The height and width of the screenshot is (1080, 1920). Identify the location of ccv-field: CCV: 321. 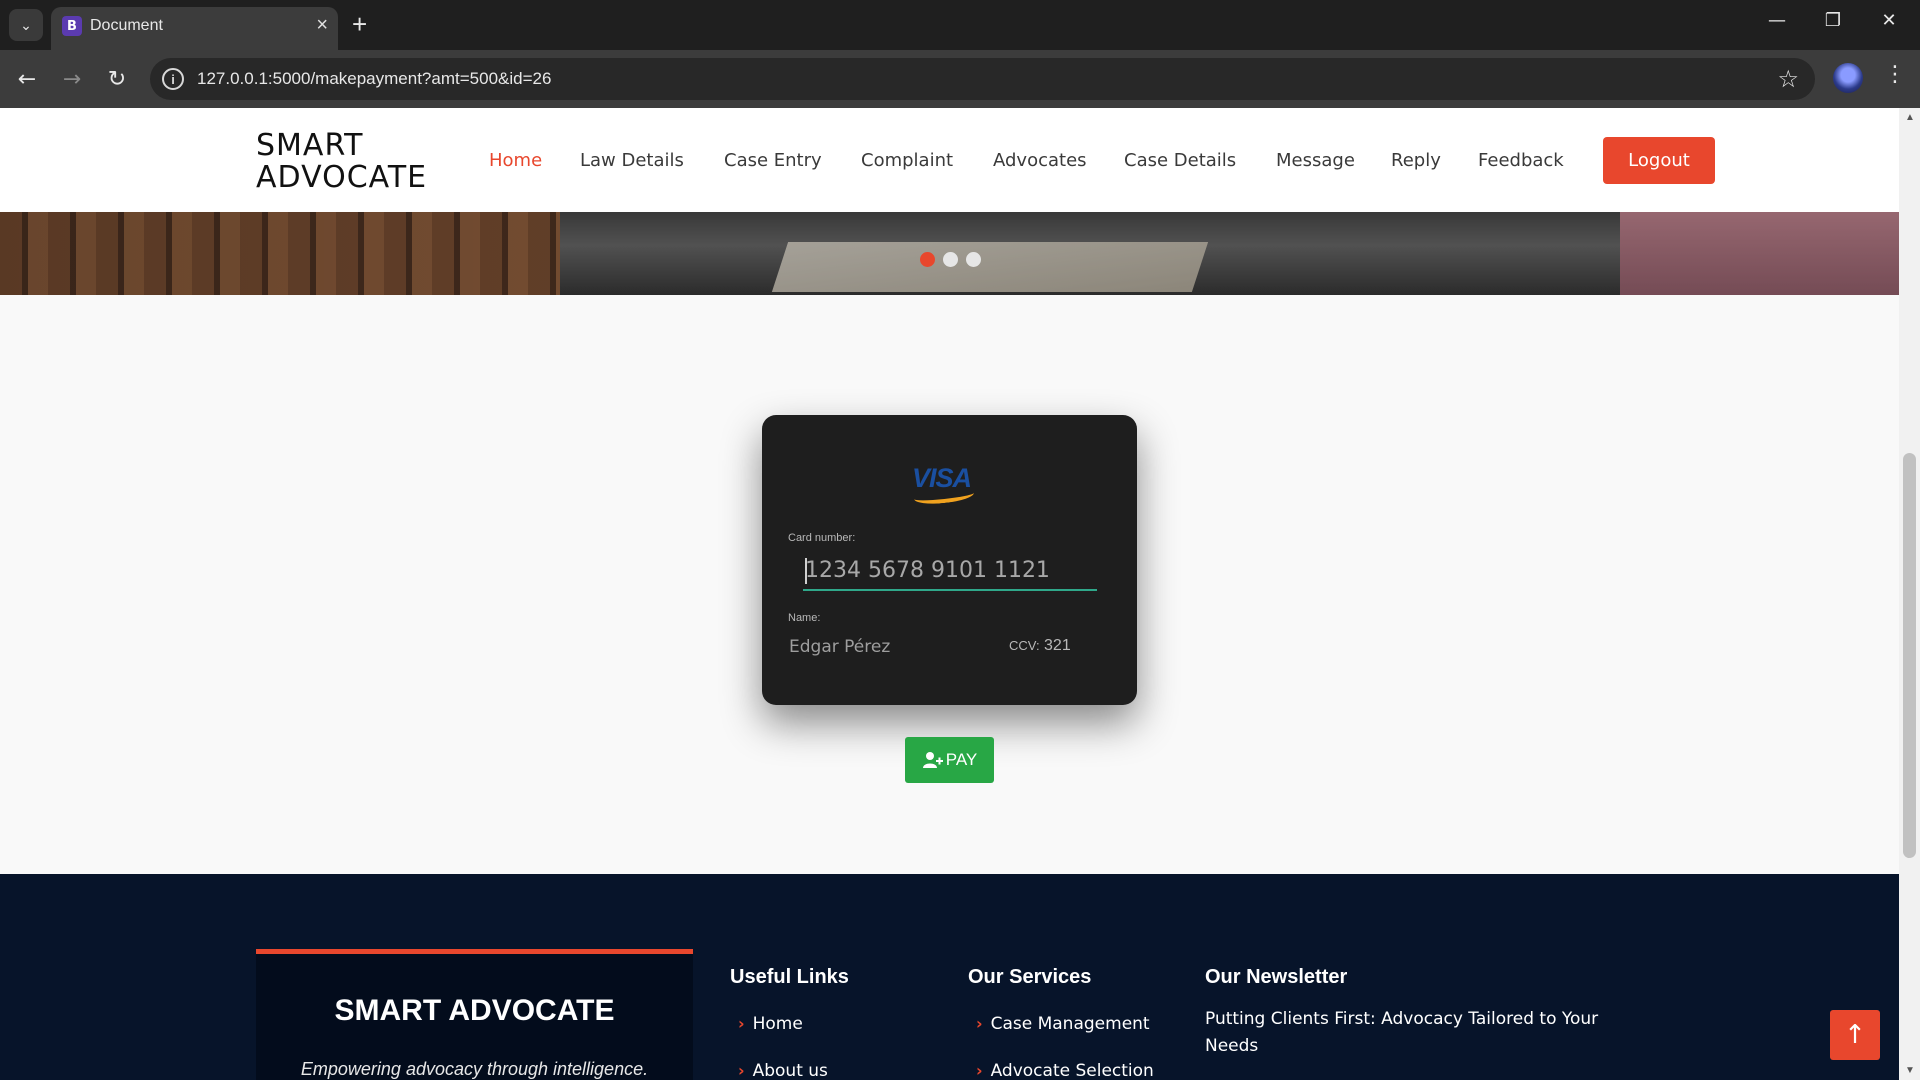
(1040, 646).